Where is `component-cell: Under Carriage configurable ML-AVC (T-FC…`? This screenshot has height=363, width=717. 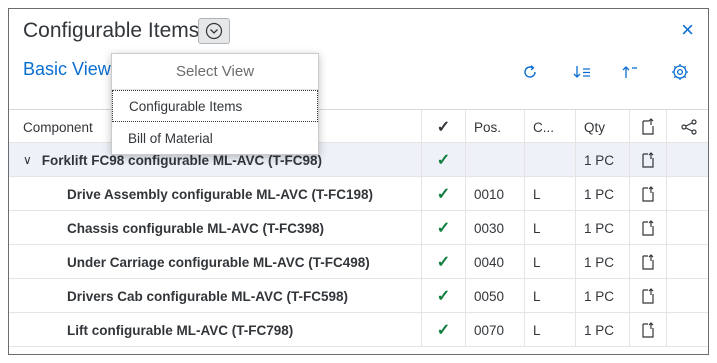 component-cell: Under Carriage configurable ML-AVC (T-FC… is located at coordinates (215, 262).